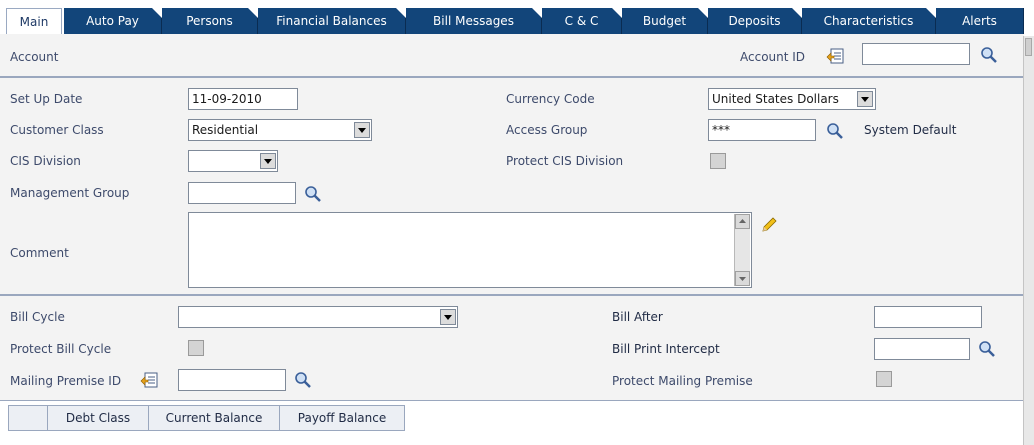  Describe the element at coordinates (773, 57) in the screenshot. I see `account-id-label: Account ID` at that location.